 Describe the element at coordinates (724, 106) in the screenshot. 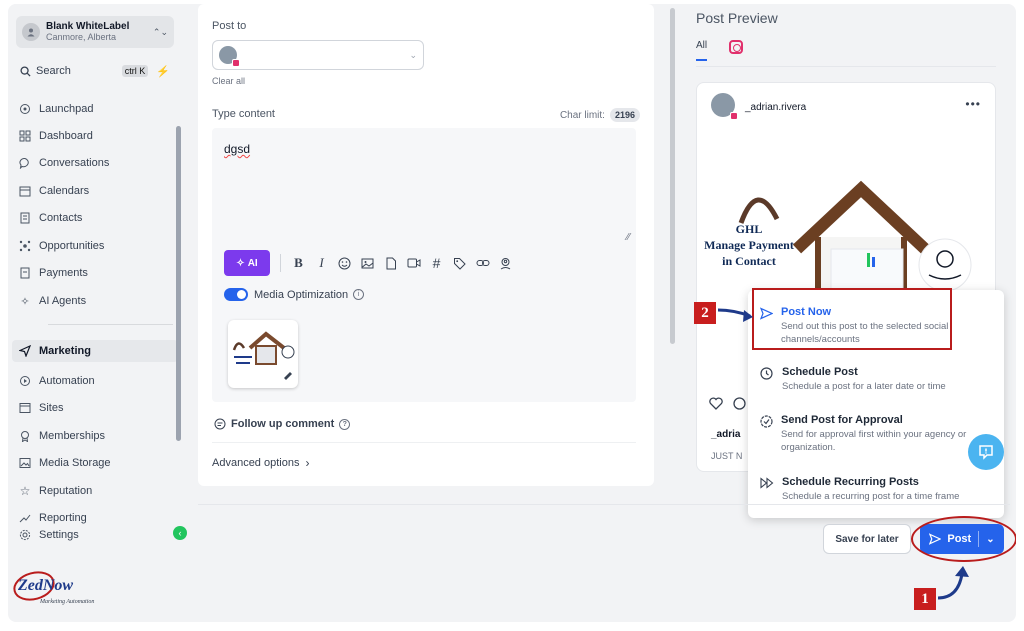

I see `avatar` at that location.